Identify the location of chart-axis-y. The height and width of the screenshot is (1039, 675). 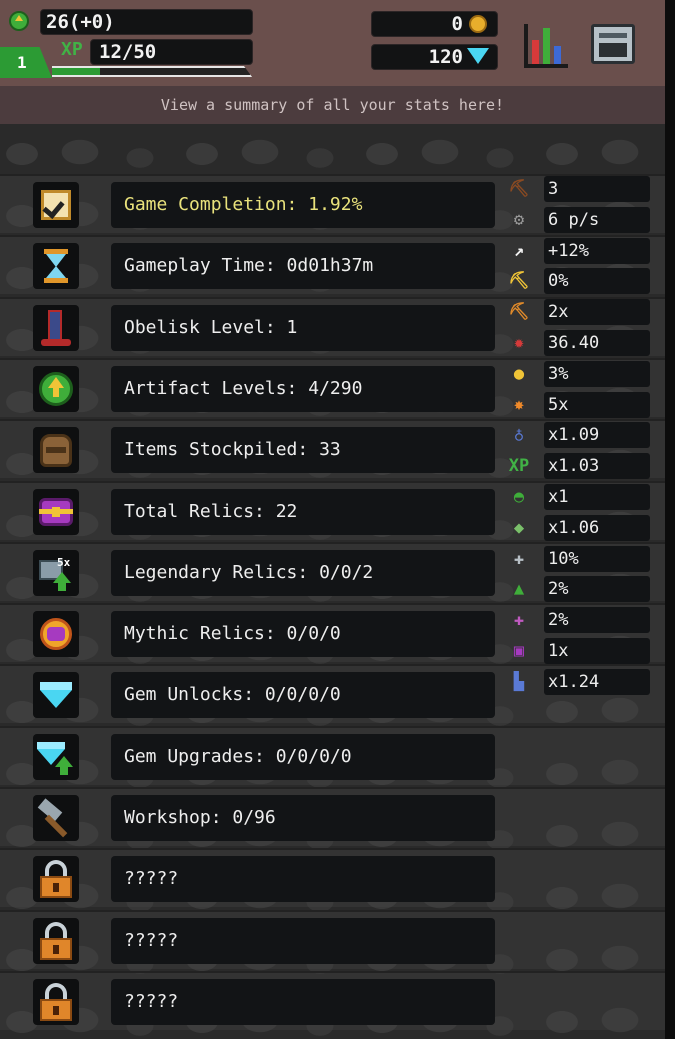
(526, 46).